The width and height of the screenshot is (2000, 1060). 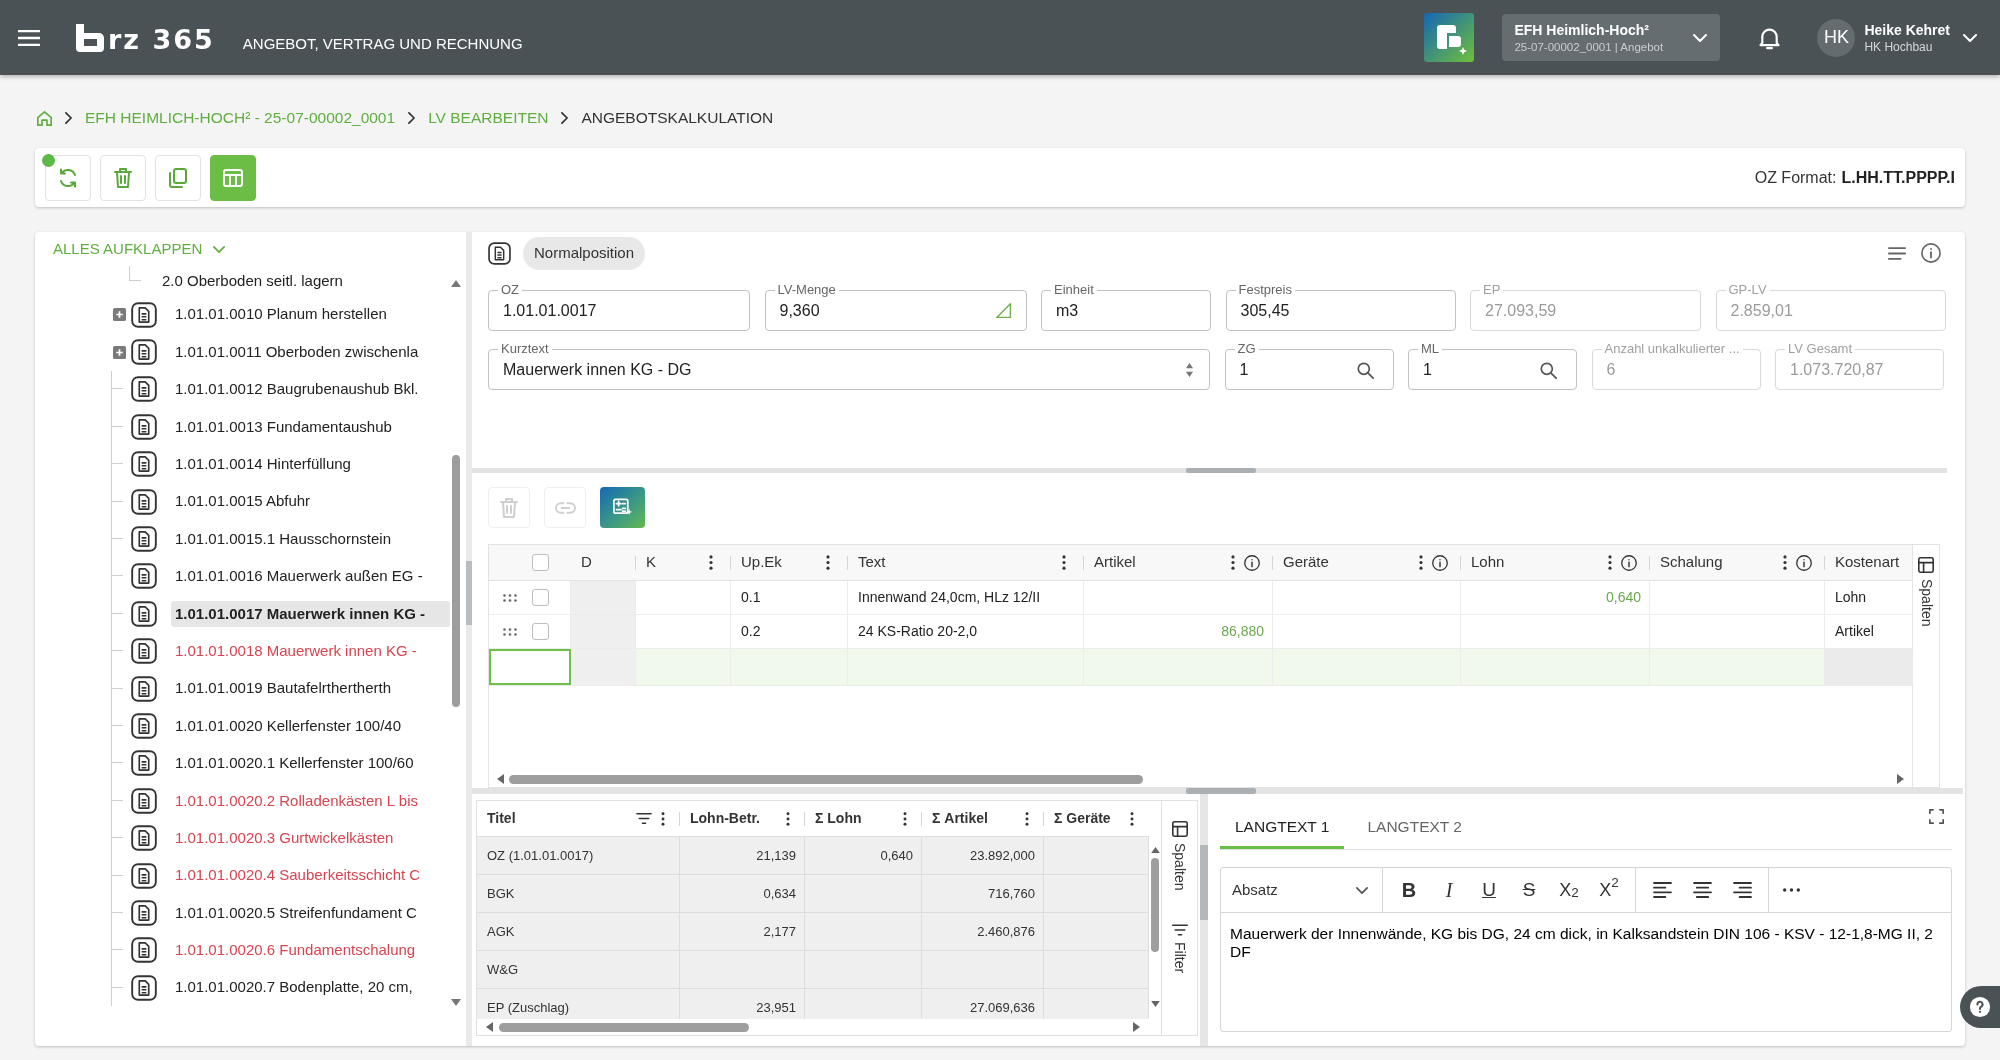 What do you see at coordinates (1115, 562) in the screenshot?
I see `column-header: Artikel` at bounding box center [1115, 562].